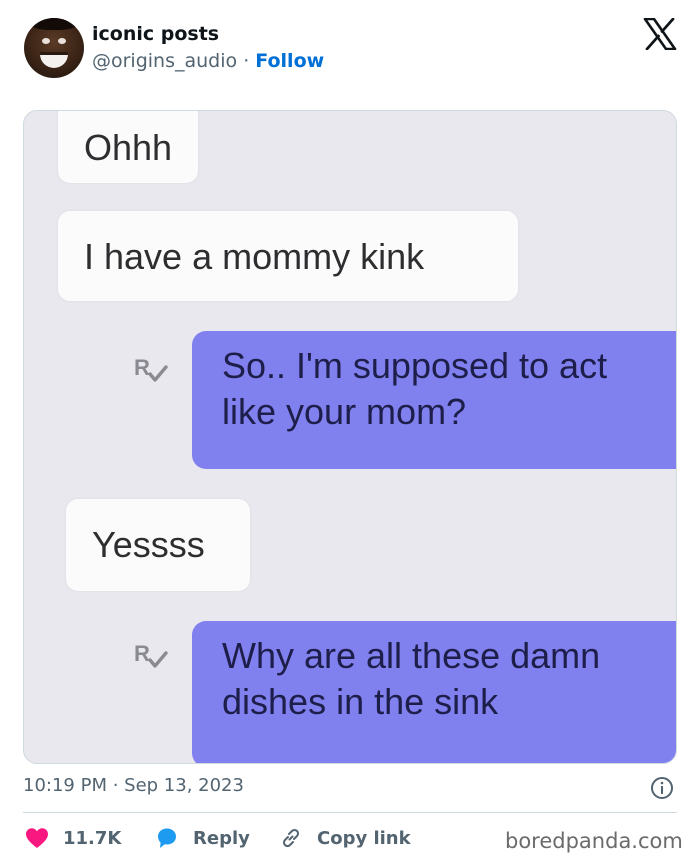 This screenshot has height=866, width=700. What do you see at coordinates (133, 785) in the screenshot?
I see `post-timestamp: 10:19 PM · Sep 13, 2023` at bounding box center [133, 785].